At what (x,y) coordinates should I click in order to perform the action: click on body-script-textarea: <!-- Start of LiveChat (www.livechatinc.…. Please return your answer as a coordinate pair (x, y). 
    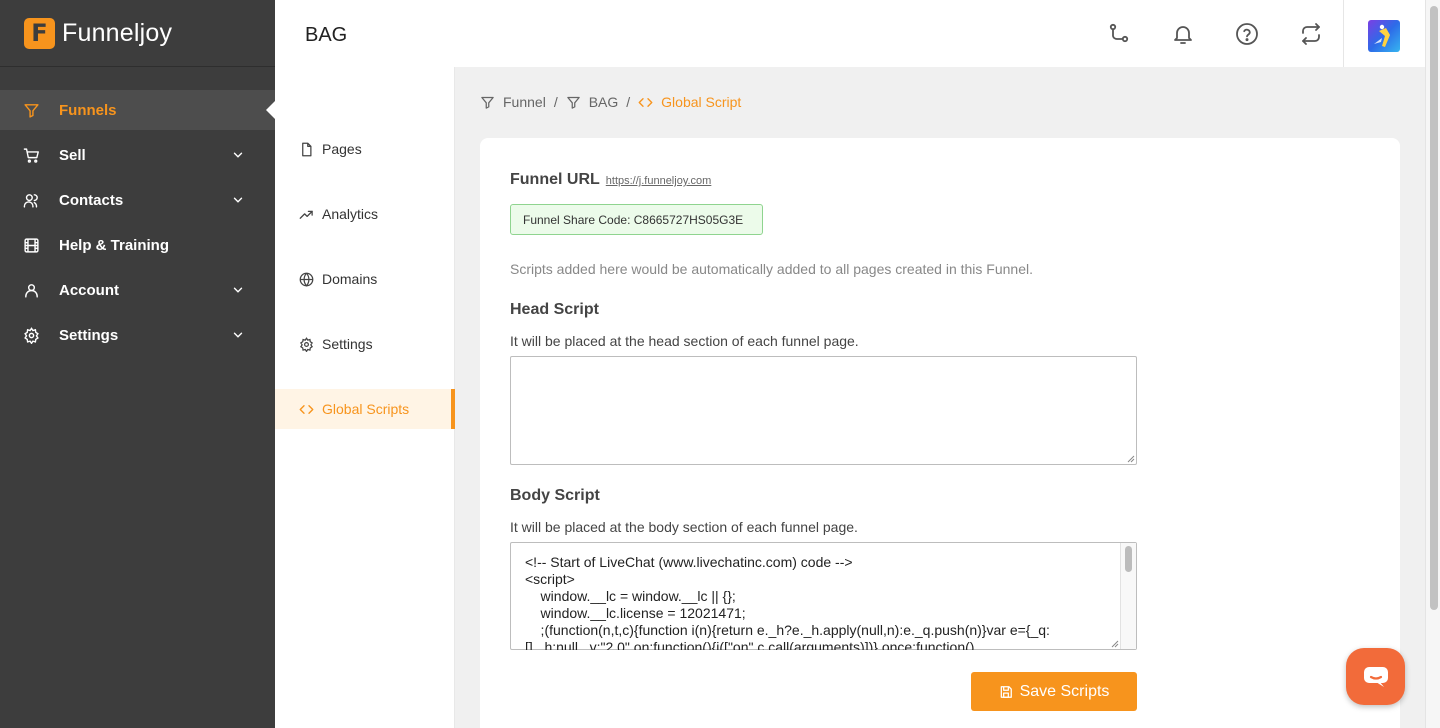
    Looking at the image, I should click on (823, 596).